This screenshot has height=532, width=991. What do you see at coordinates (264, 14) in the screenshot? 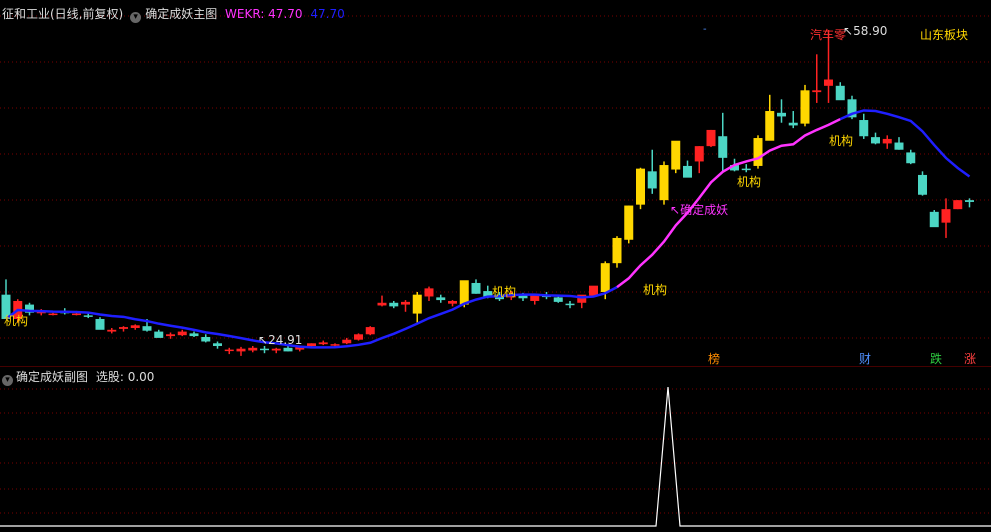
I see `wekr-label: WEKR: 47.70` at bounding box center [264, 14].